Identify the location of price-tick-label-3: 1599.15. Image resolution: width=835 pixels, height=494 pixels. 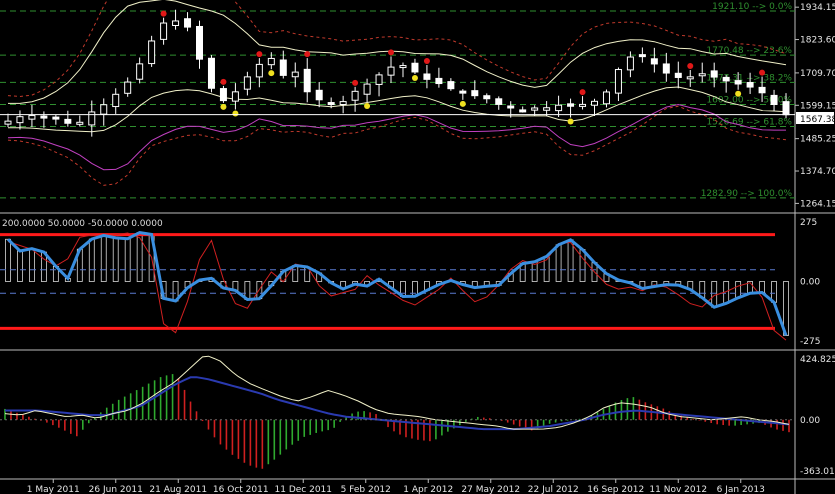
(817, 106).